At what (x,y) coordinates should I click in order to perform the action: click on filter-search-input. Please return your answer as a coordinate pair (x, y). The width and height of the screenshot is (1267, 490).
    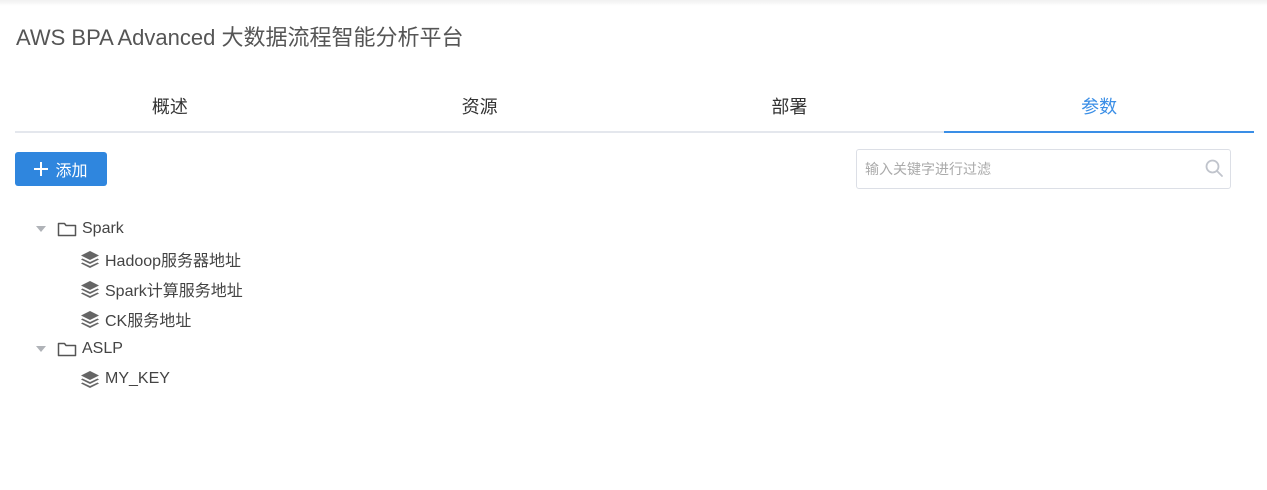
    Looking at the image, I should click on (1027, 169).